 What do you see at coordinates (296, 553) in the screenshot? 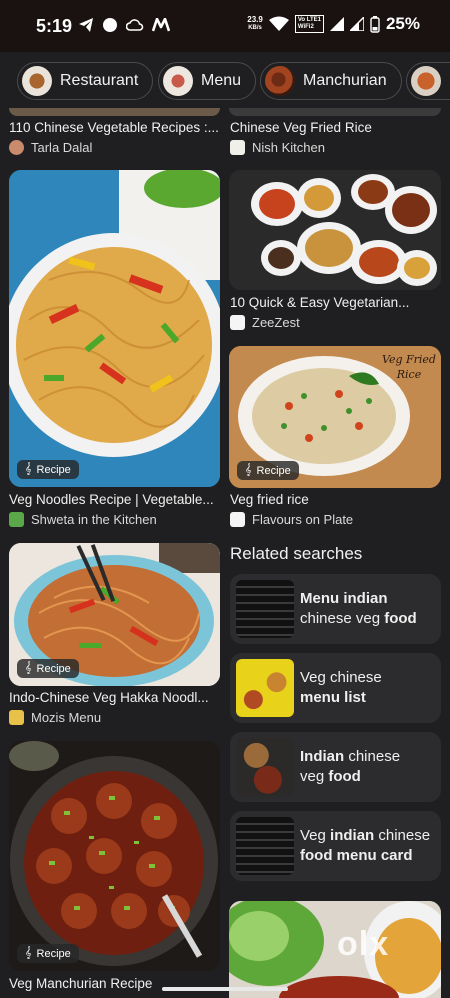
I see `related-searches-heading: Related searches` at bounding box center [296, 553].